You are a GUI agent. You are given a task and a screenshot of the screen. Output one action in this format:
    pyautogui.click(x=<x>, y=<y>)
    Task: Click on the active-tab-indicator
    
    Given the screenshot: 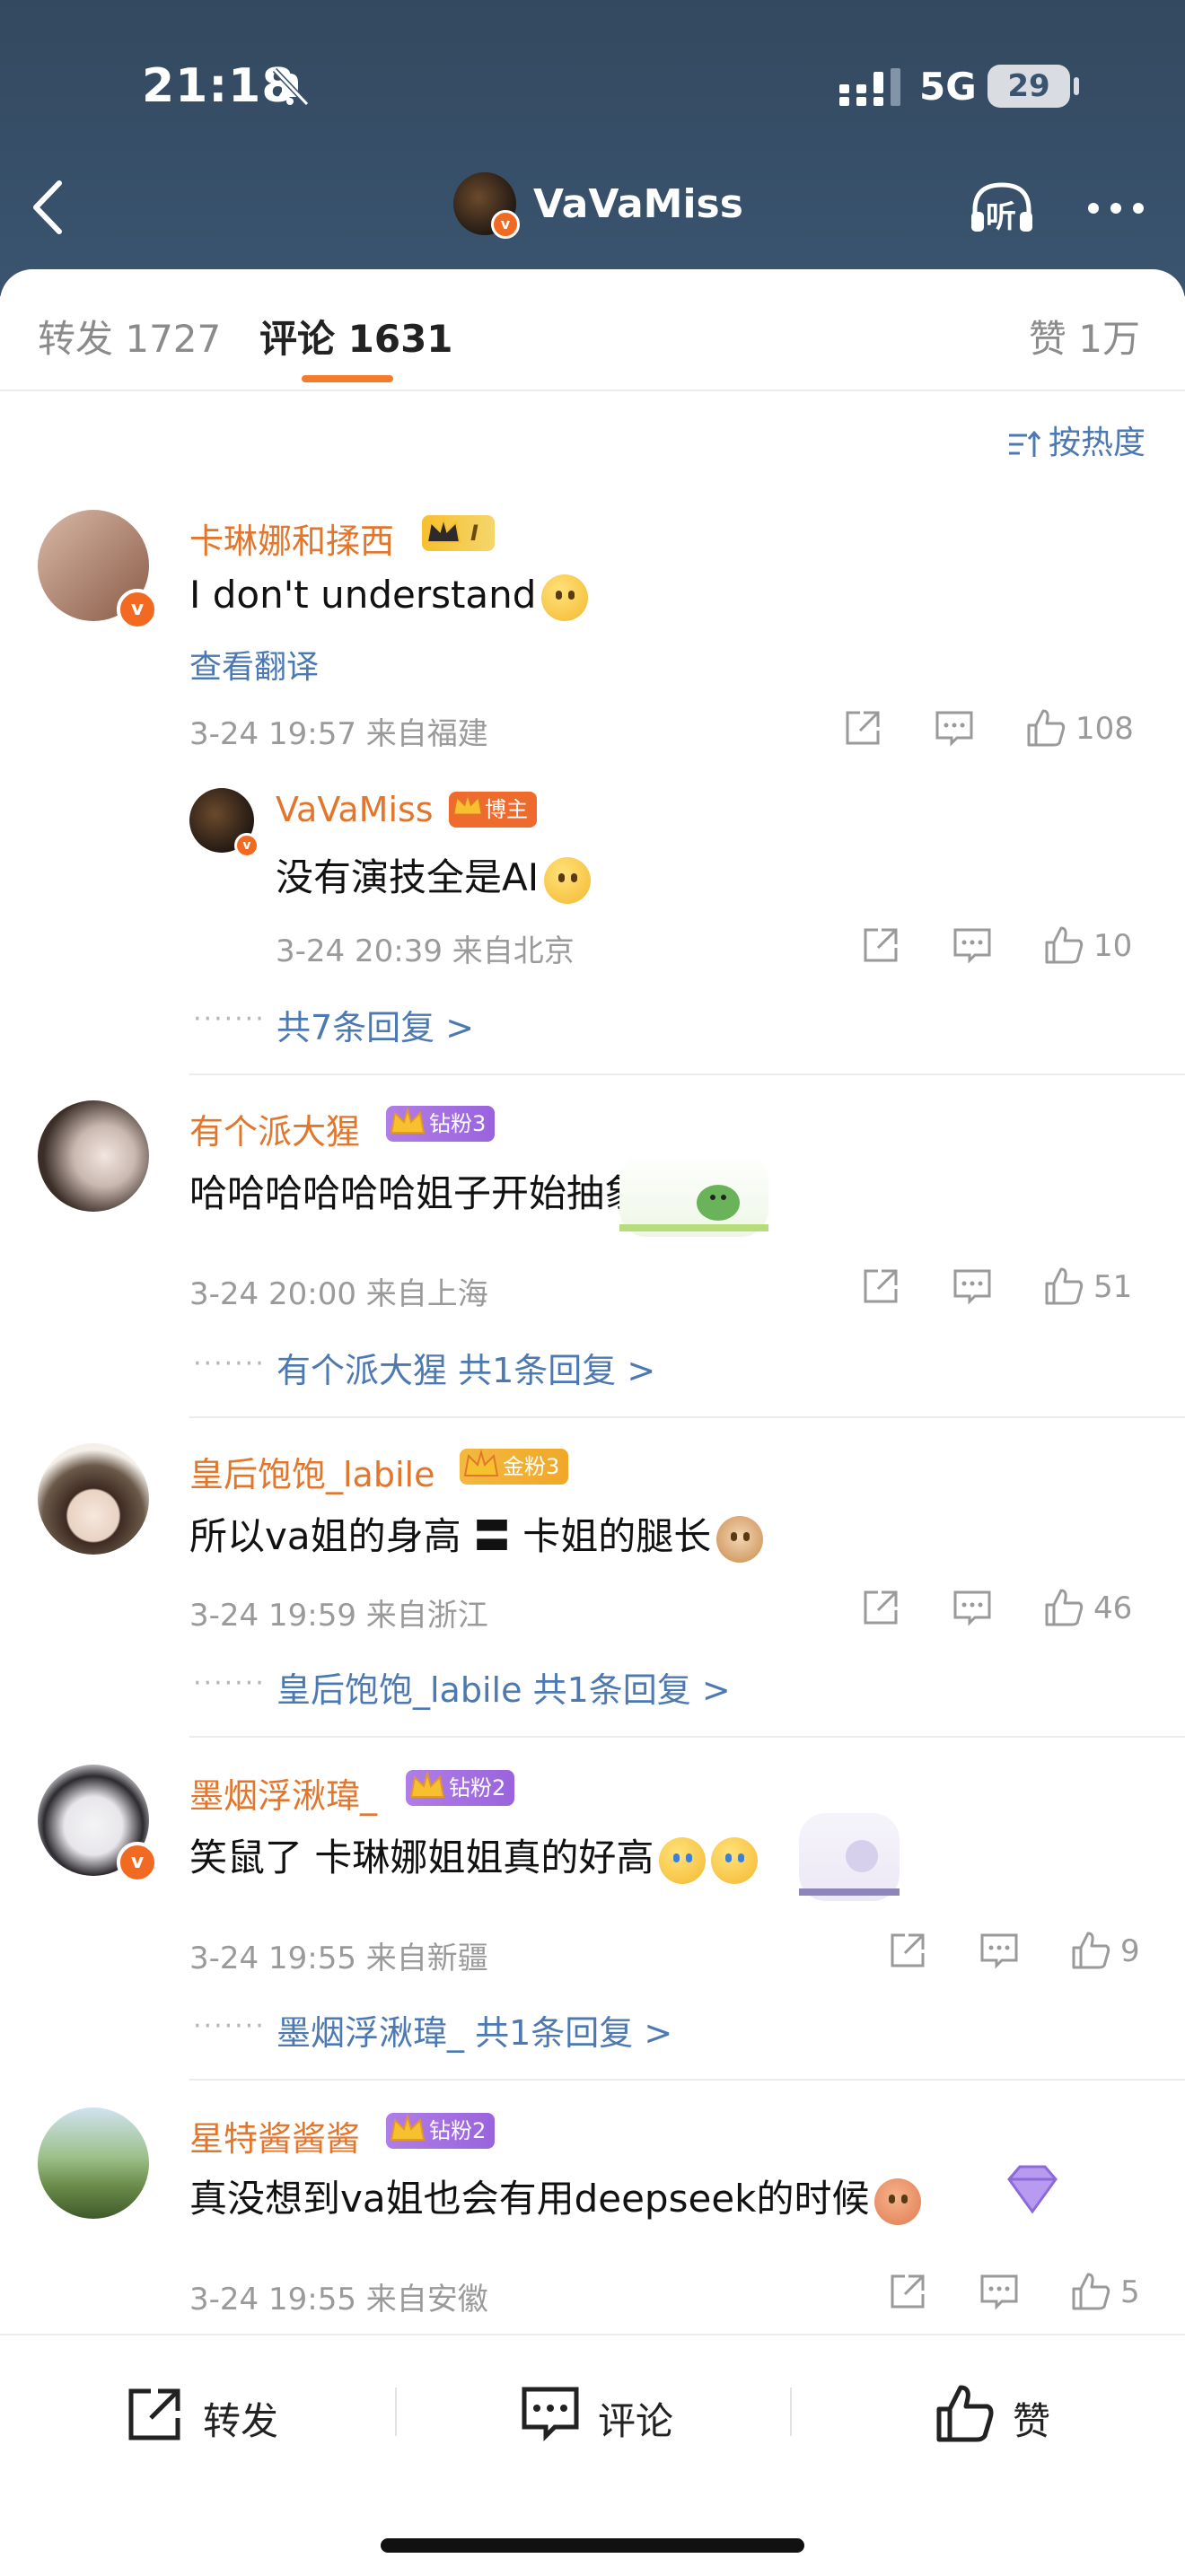 What is the action you would take?
    pyautogui.click(x=347, y=378)
    